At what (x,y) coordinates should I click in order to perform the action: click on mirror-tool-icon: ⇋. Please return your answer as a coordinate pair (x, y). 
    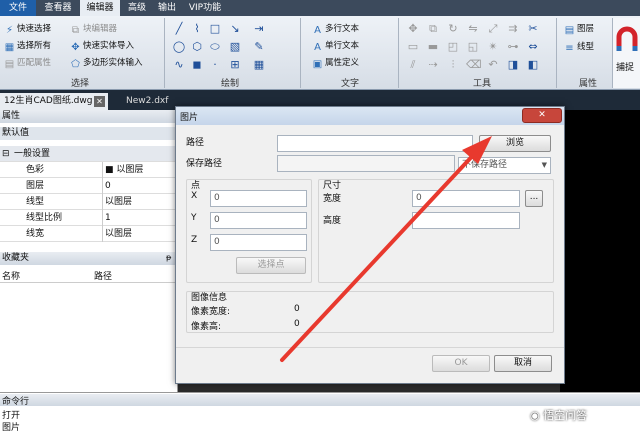
    Looking at the image, I should click on (473, 29).